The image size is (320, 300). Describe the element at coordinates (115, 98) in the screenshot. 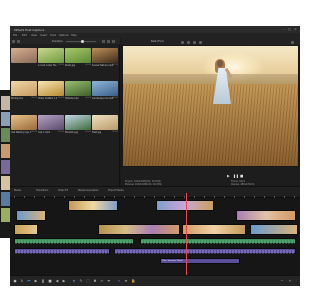

I see `thumbnail-duration: 00:07` at that location.